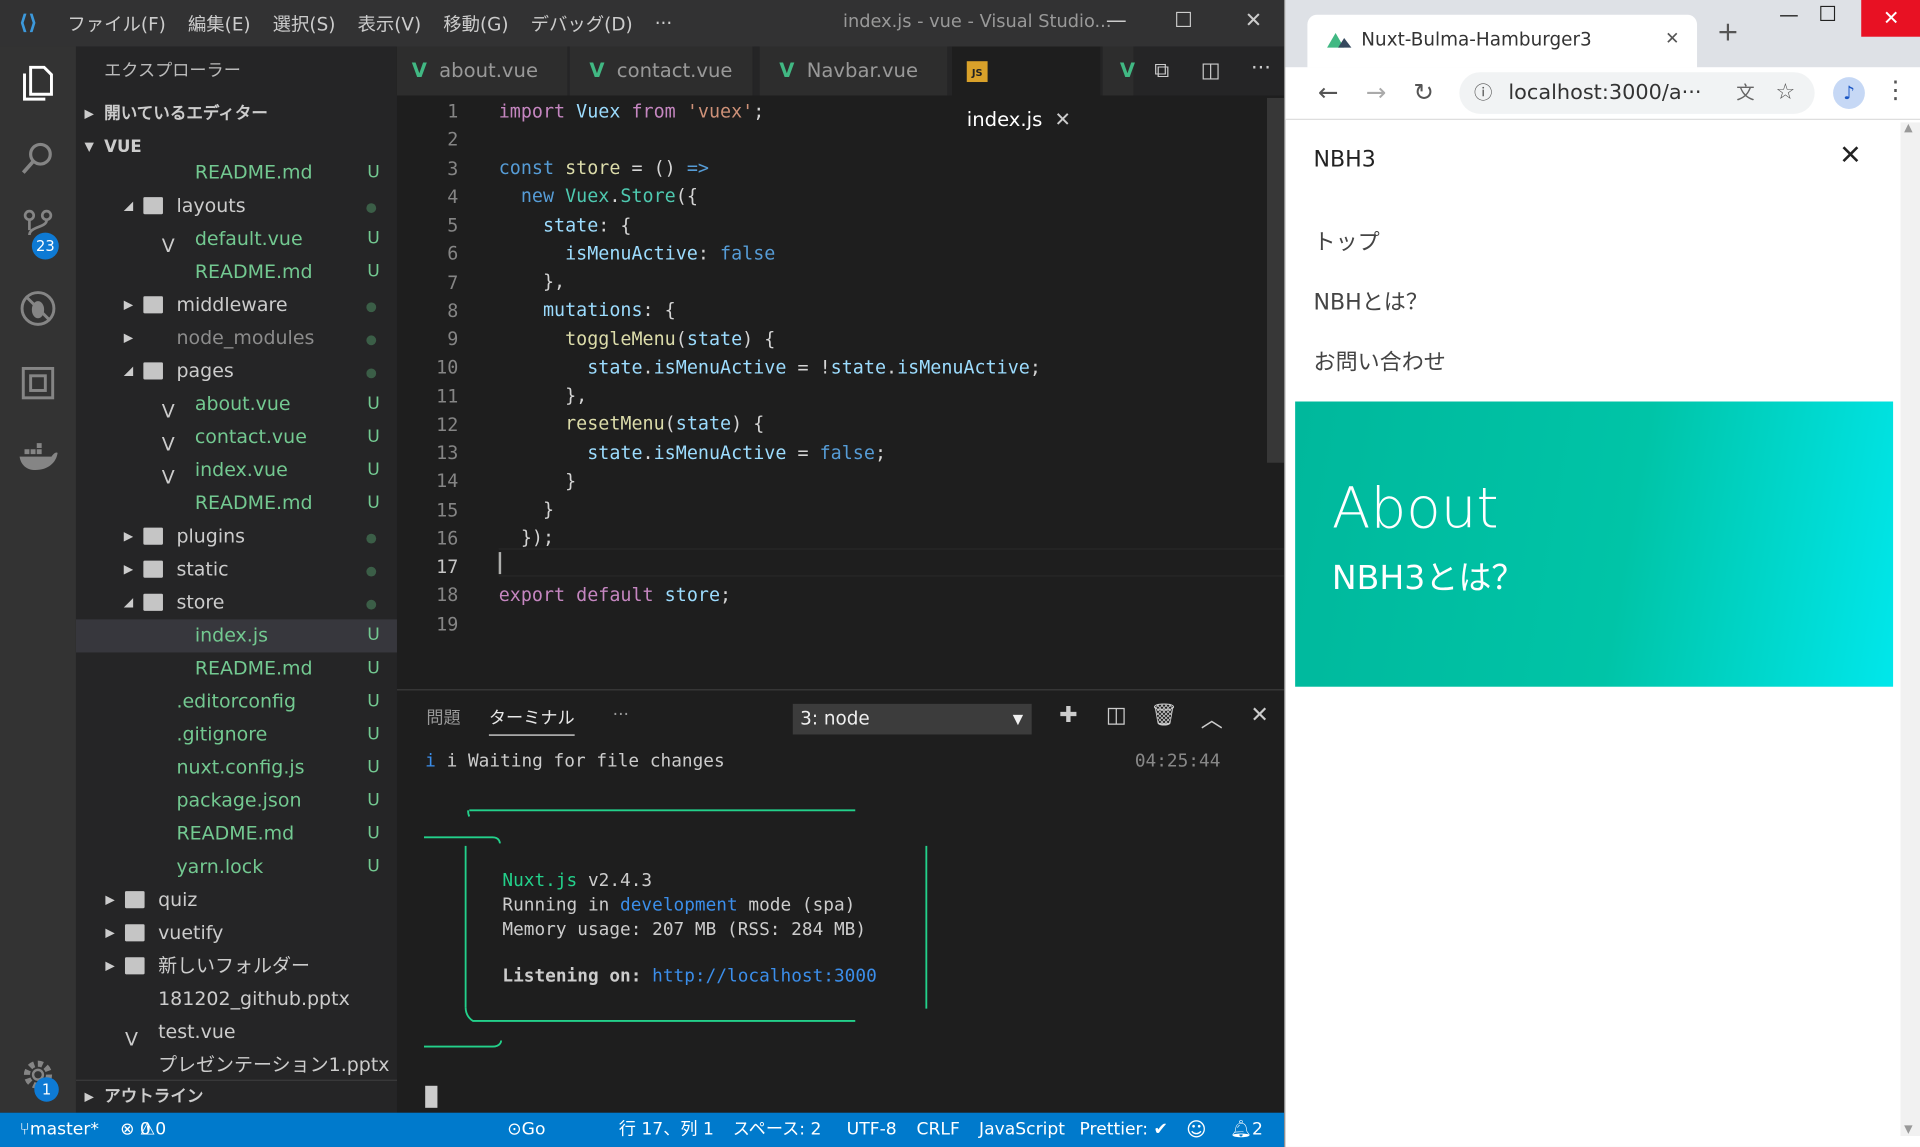 This screenshot has height=1147, width=1920. What do you see at coordinates (38, 458) in the screenshot?
I see `docker-icon` at bounding box center [38, 458].